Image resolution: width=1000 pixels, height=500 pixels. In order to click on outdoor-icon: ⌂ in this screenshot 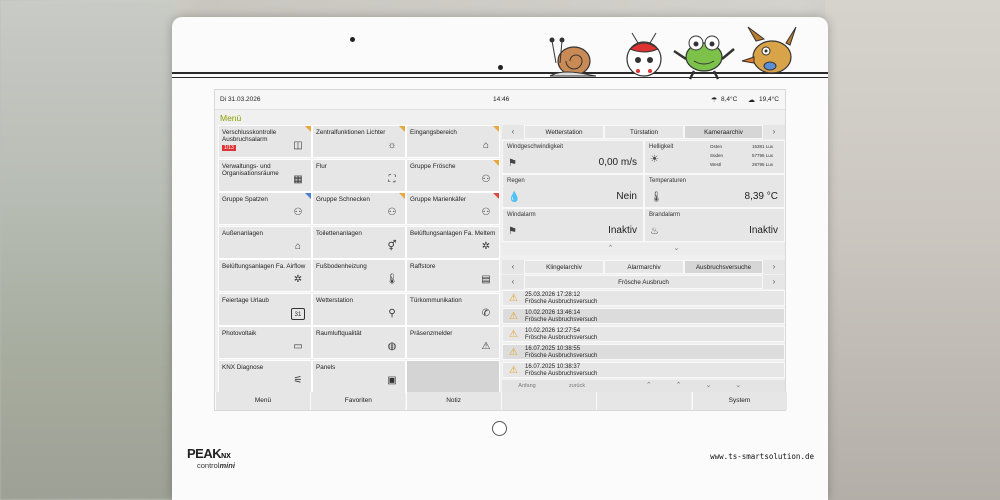, I will do `click(298, 246)`.